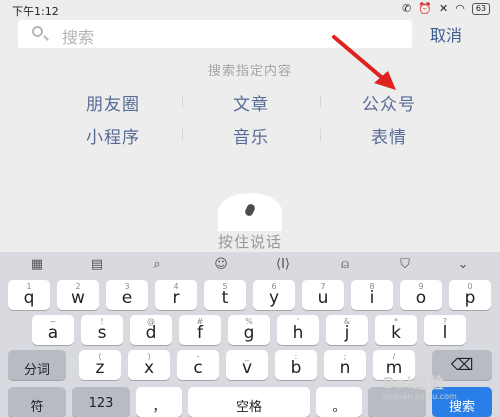 The image size is (500, 417). Describe the element at coordinates (283, 265) in the screenshot. I see `cursor-icon: ⟨I⟩` at that location.